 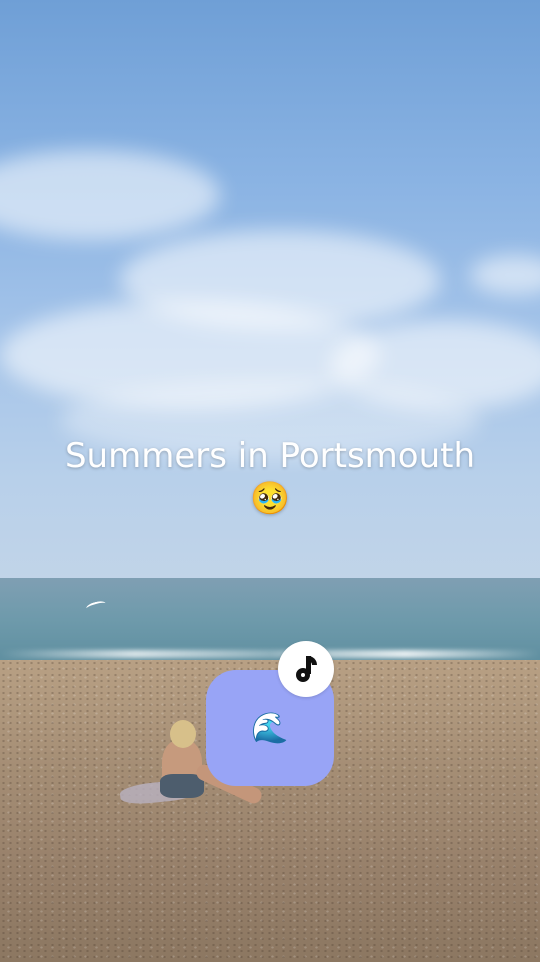 I want to click on tiktok-logo-icon, so click(x=306, y=669).